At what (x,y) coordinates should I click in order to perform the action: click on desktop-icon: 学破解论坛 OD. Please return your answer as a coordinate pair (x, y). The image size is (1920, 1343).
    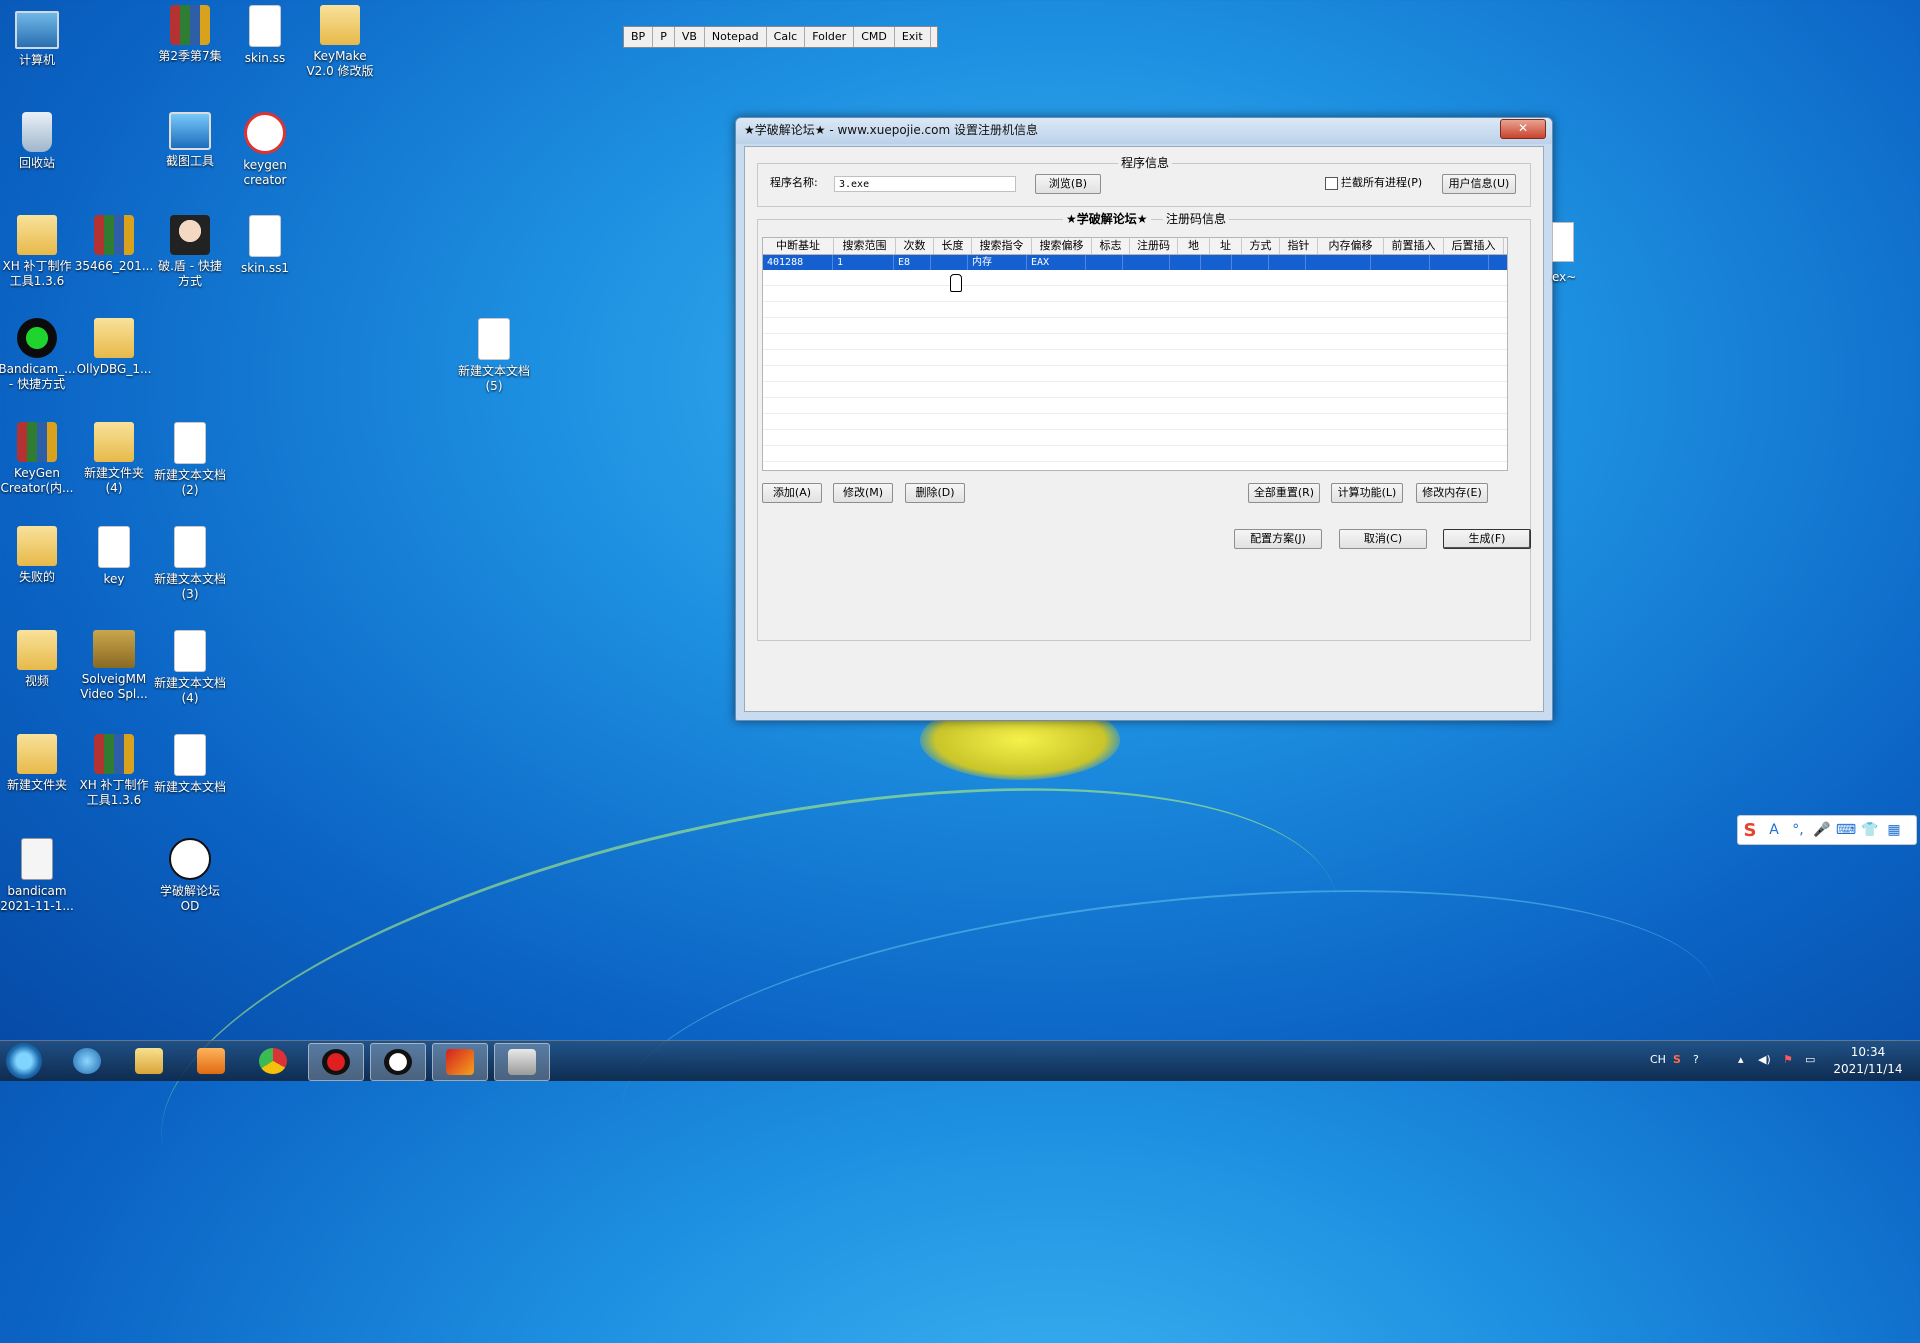
    Looking at the image, I should click on (190, 876).